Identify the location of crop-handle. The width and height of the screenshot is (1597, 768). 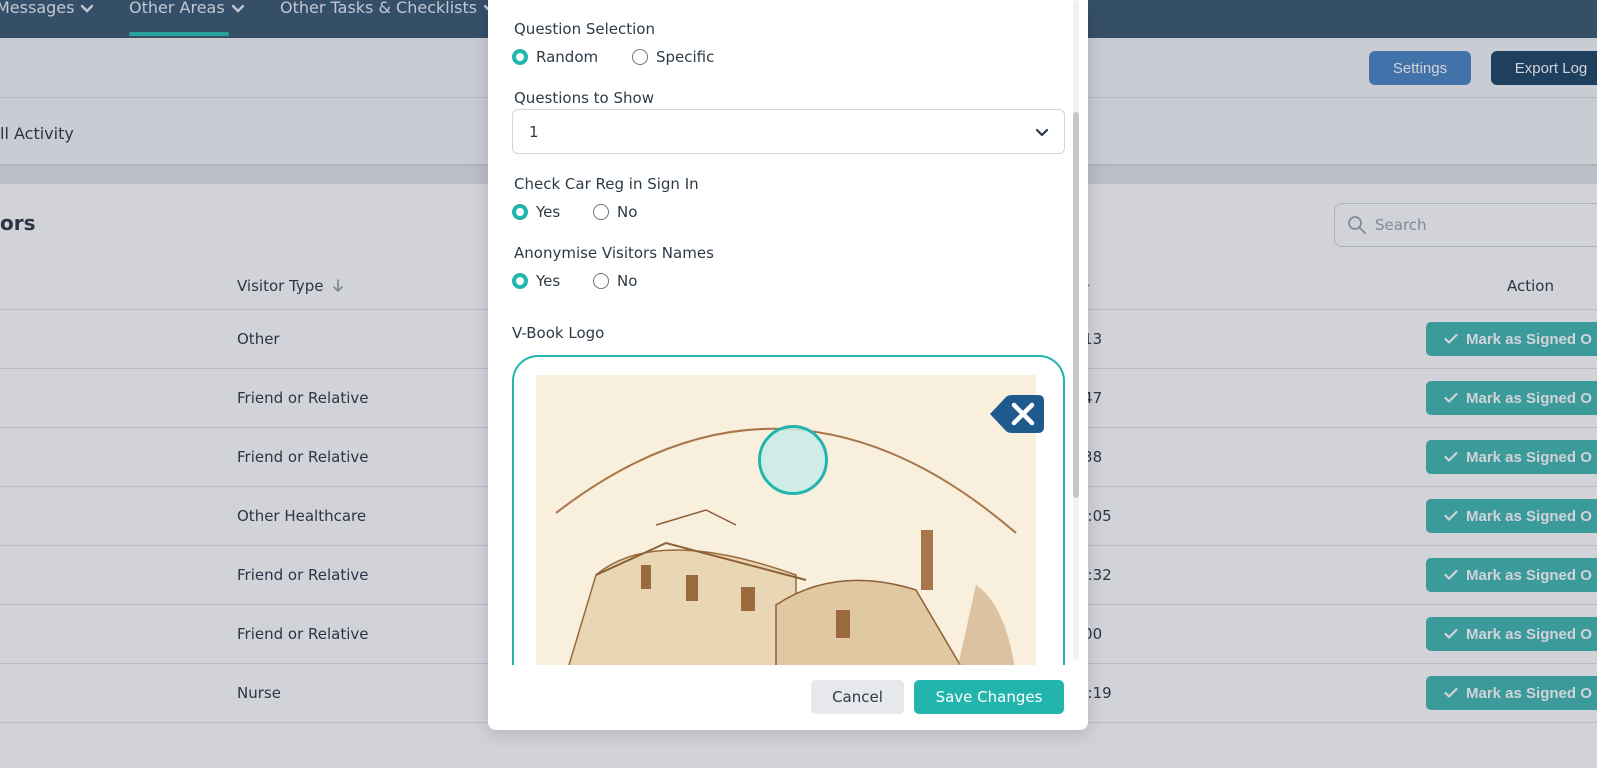
(793, 460).